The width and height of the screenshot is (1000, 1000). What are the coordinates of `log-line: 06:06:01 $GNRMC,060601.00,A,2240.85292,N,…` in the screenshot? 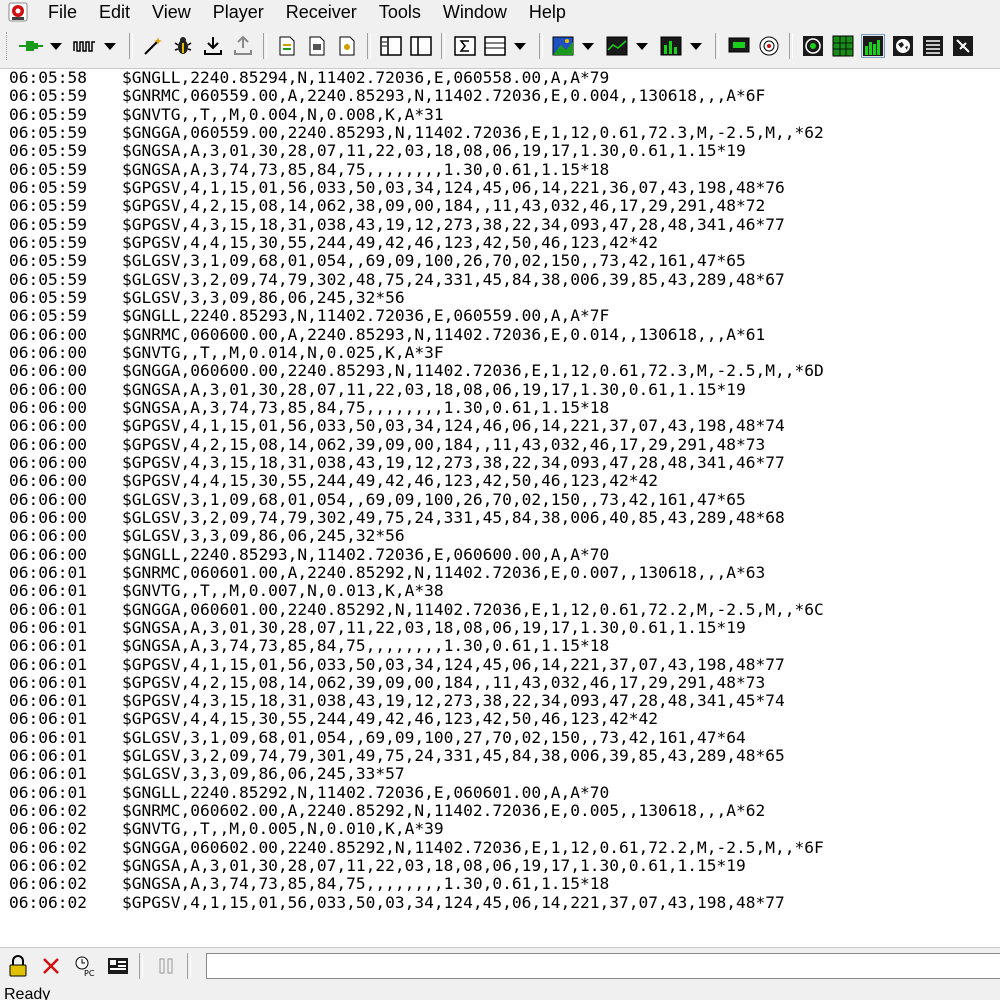 It's located at (500, 572).